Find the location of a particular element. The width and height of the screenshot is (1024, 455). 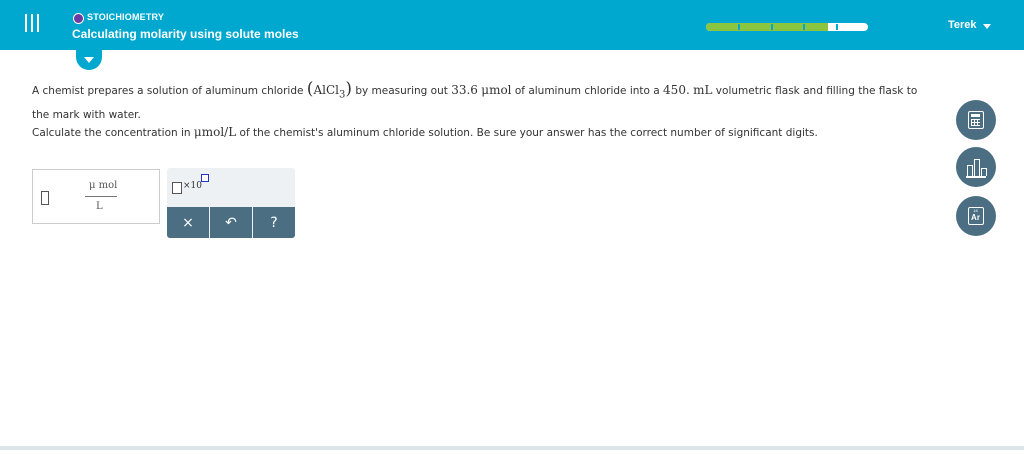

flask-volume-unit: mL is located at coordinates (703, 90).